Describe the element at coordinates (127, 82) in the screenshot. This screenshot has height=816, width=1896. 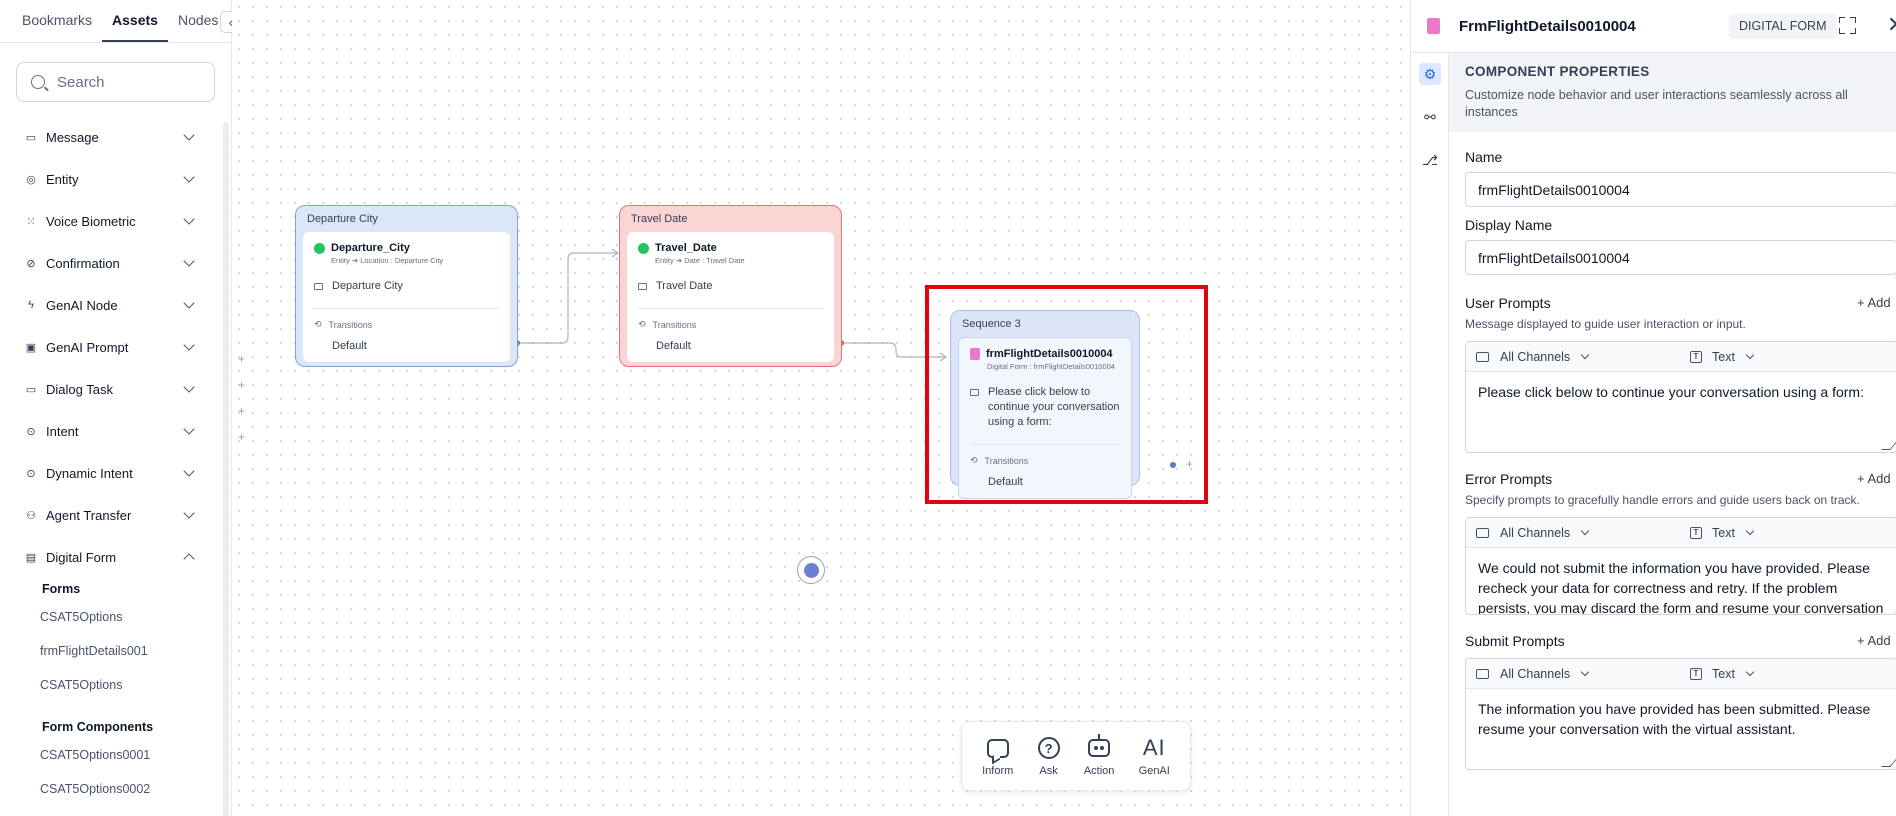
I see `search-input` at that location.